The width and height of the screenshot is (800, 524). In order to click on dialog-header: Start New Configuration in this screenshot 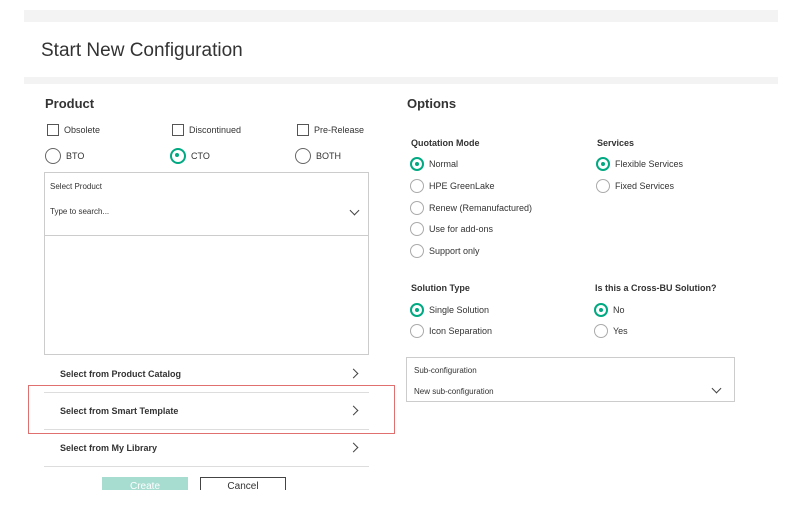, I will do `click(401, 49)`.